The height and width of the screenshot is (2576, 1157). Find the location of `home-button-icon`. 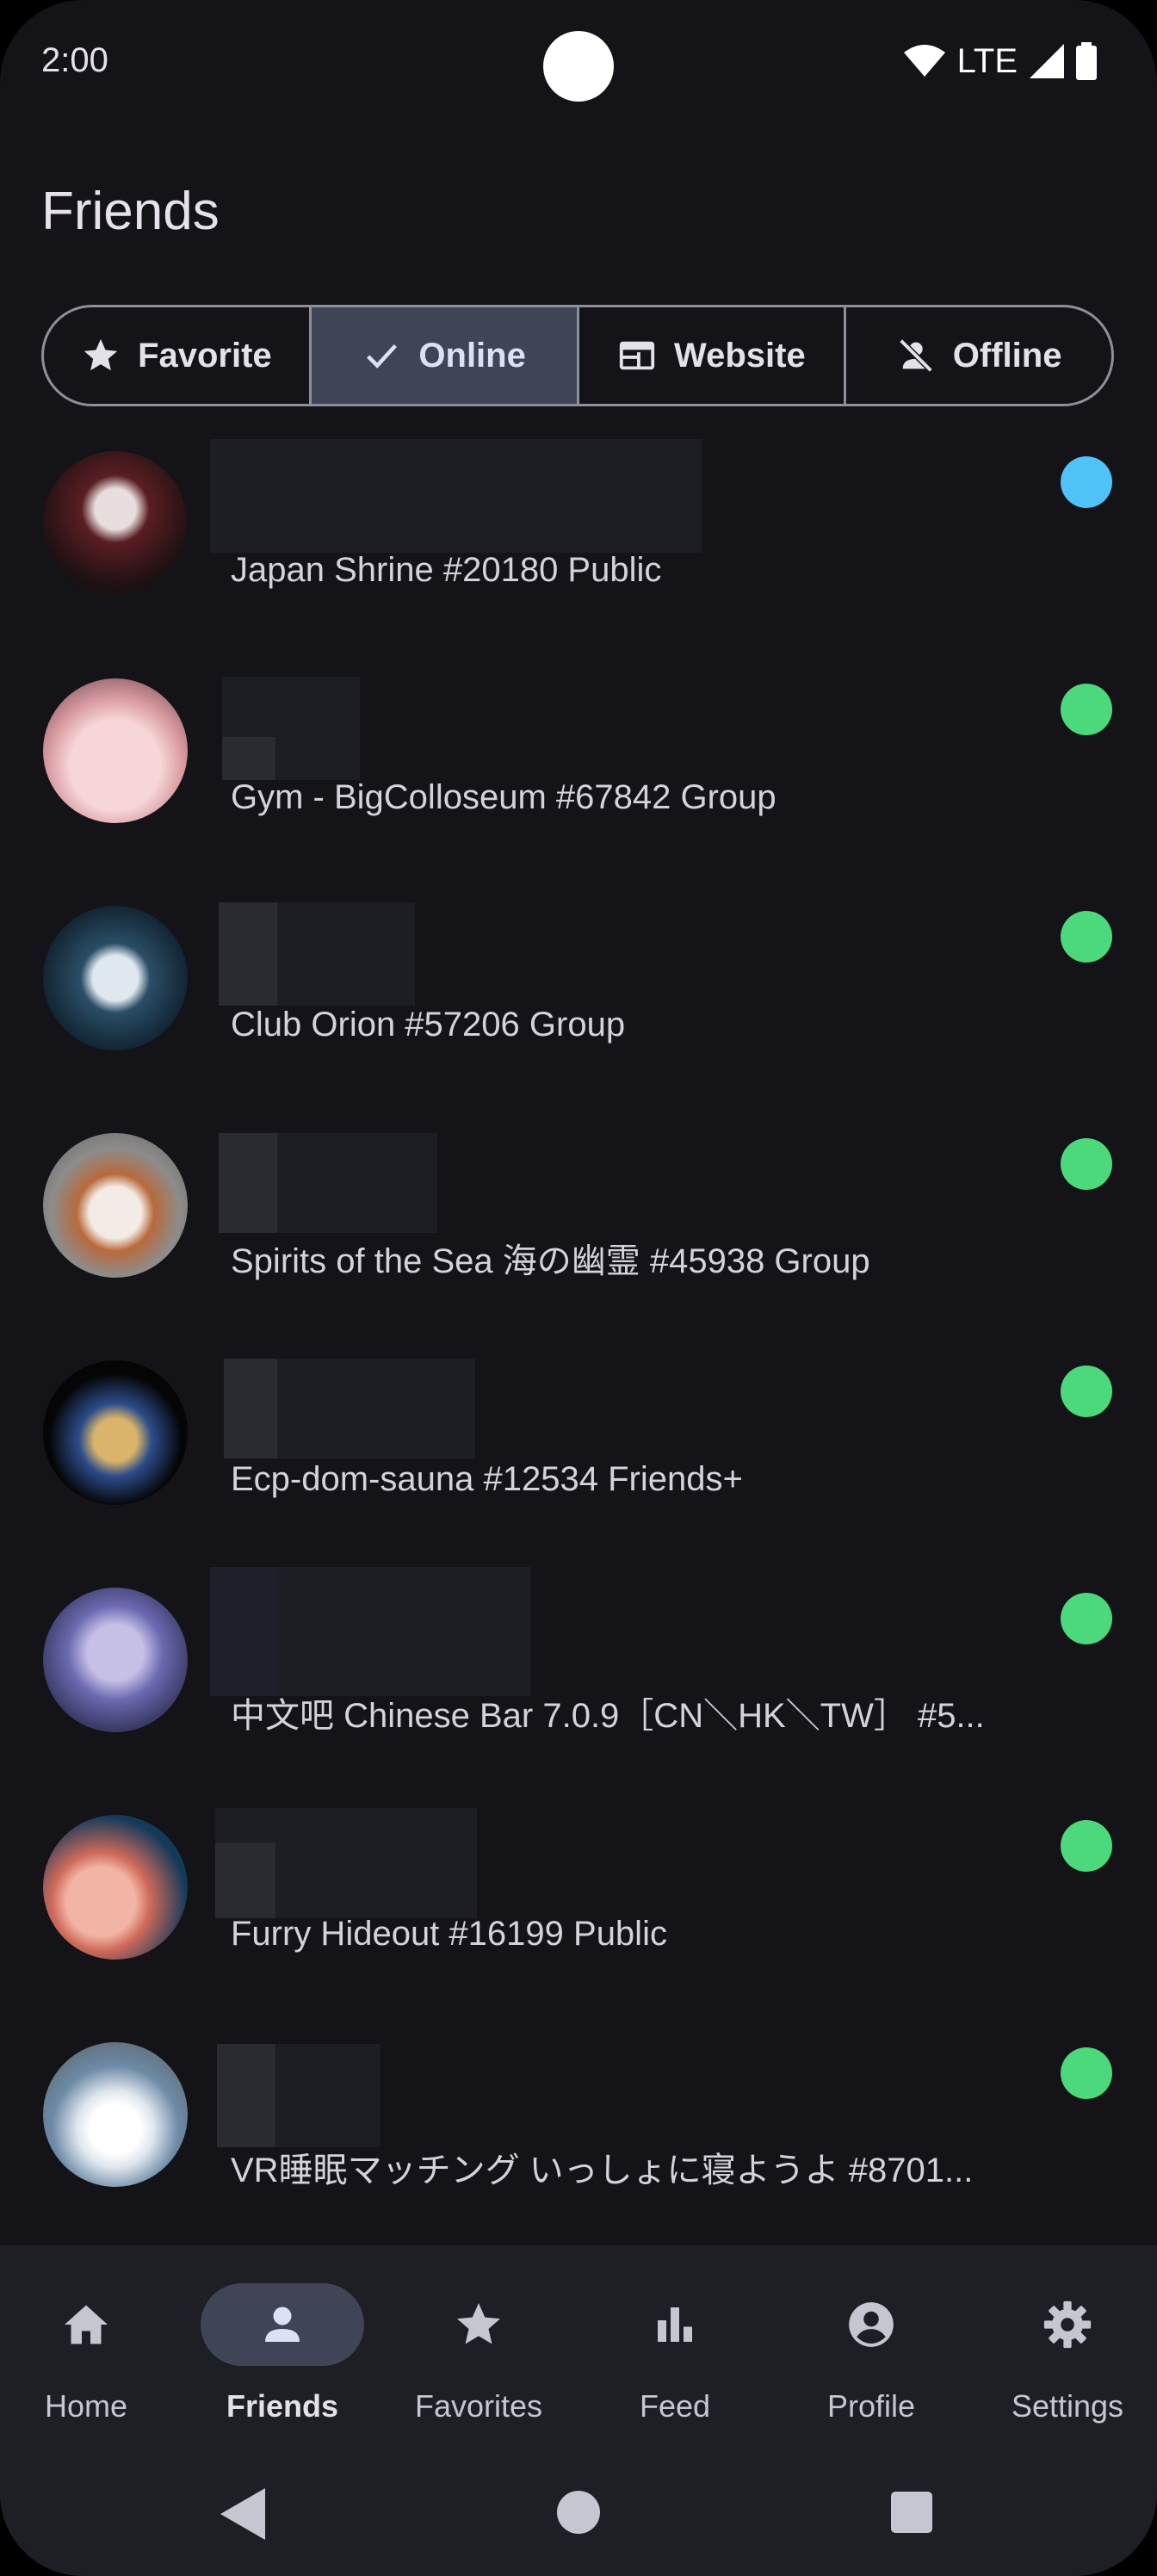

home-button-icon is located at coordinates (579, 2512).